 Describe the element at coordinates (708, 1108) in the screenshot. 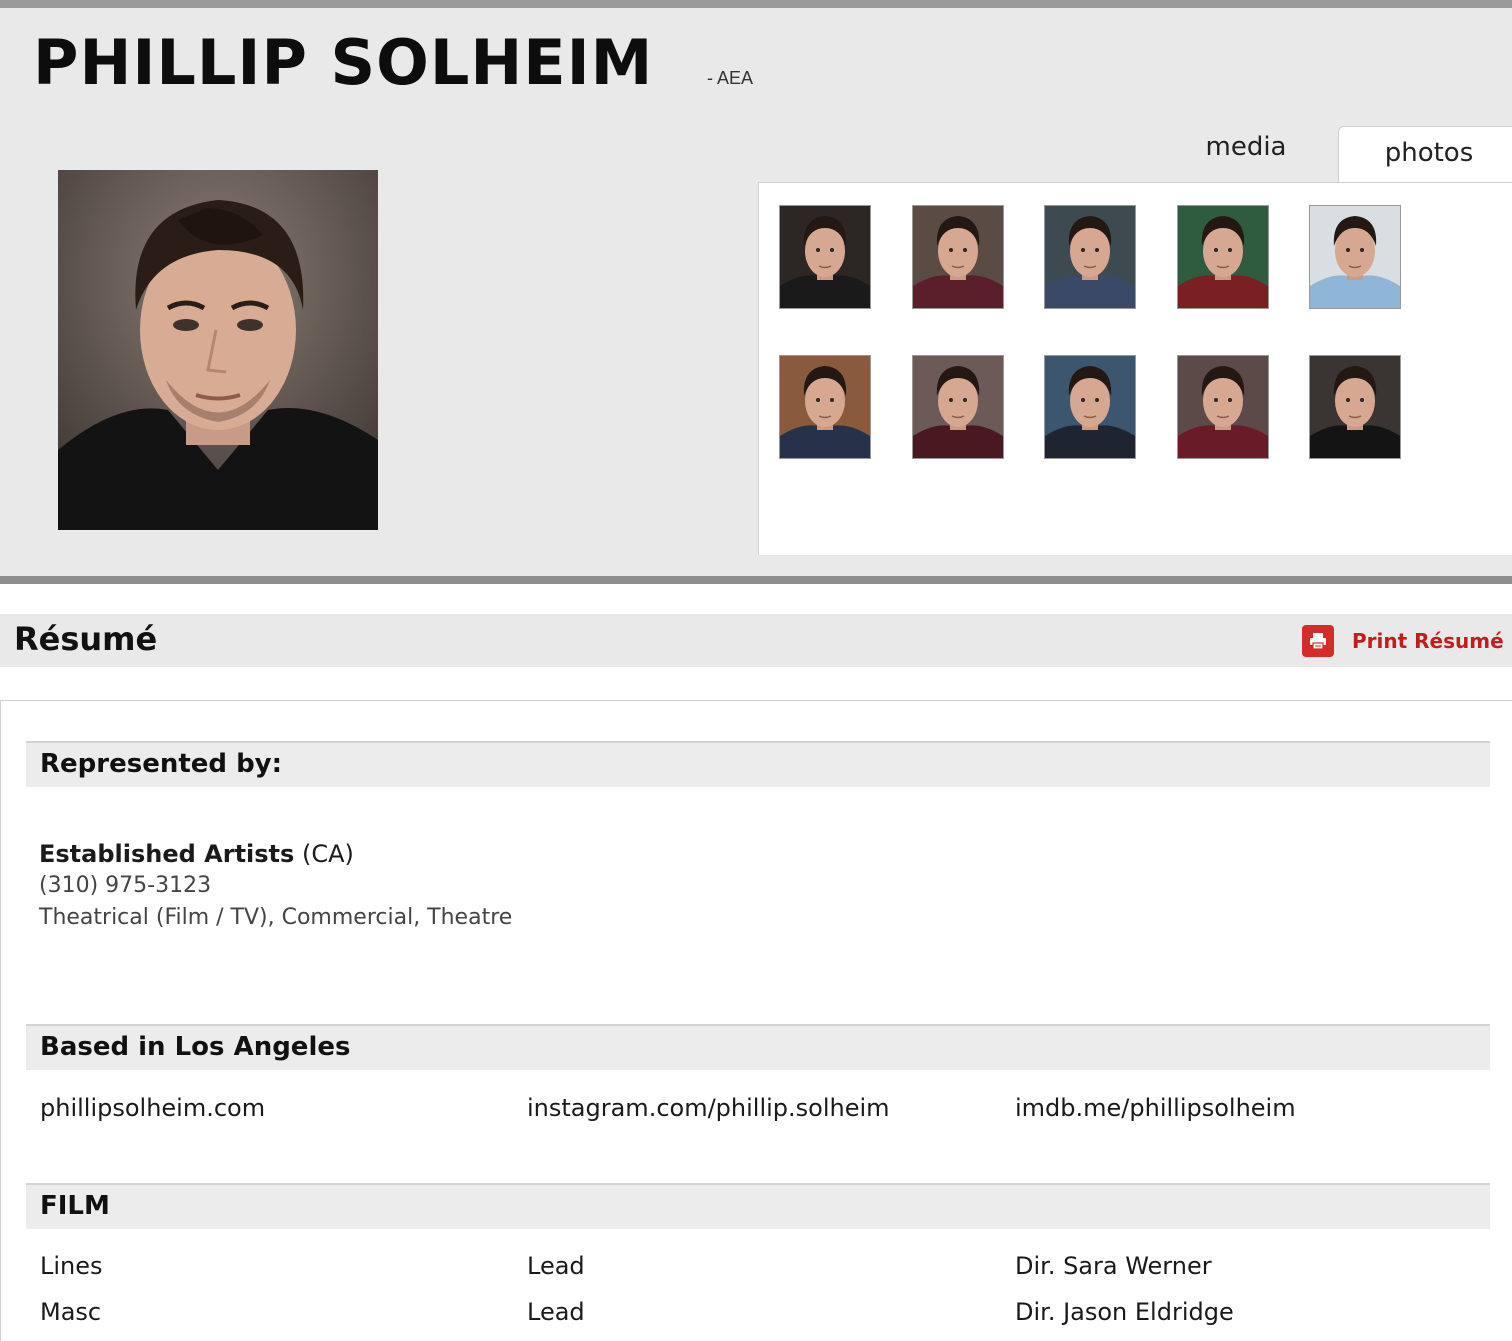

I see `instagram-link: instagram.com/phillip.solheim` at that location.